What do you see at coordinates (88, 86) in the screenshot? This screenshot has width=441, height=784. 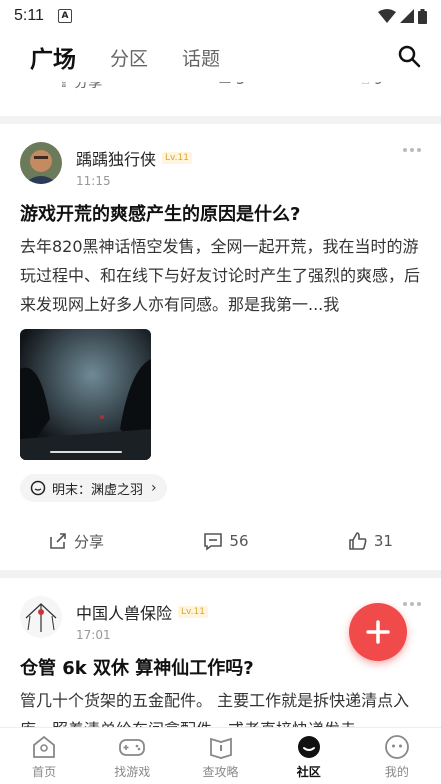 I see `prev-share-label: 分享` at bounding box center [88, 86].